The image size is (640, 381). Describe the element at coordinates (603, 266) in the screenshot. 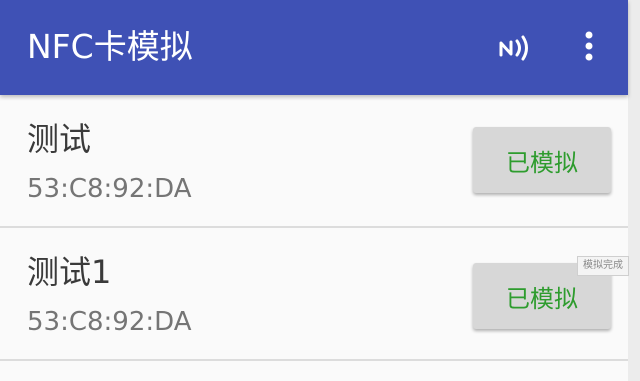

I see `toast-message: 模拟完成` at that location.